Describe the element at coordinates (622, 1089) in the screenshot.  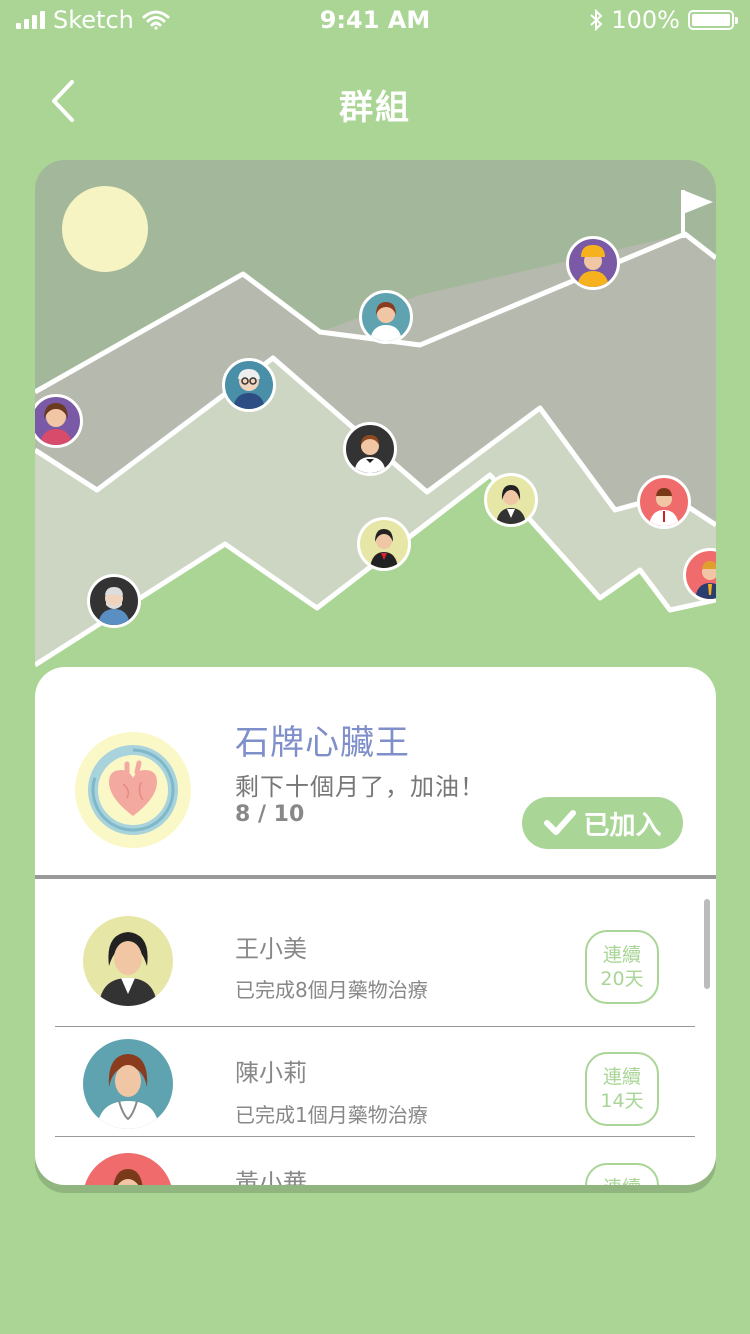
I see `streak-badge: 連續 14天` at that location.